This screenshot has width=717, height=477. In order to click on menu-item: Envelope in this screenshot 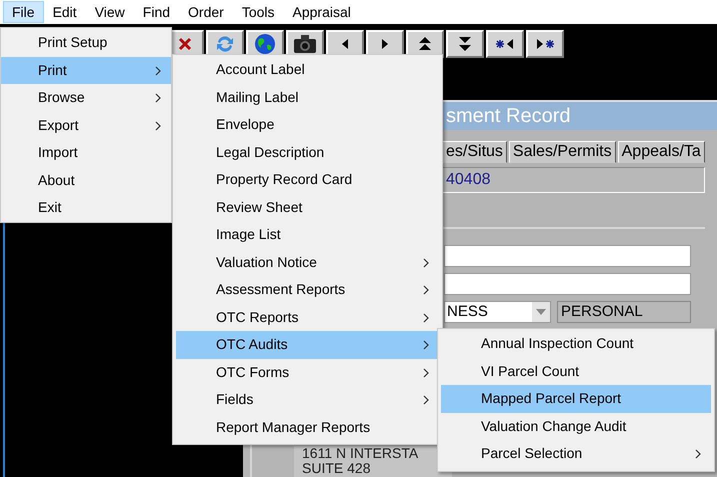, I will do `click(307, 124)`.